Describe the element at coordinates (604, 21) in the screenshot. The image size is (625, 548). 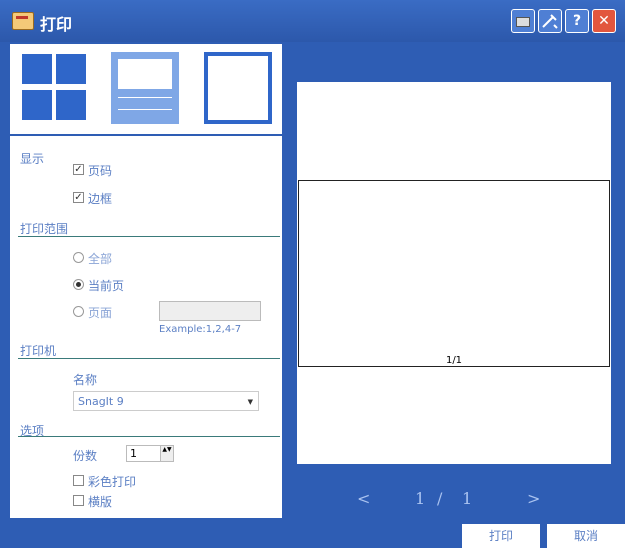
I see `close-icon: ✕` at that location.